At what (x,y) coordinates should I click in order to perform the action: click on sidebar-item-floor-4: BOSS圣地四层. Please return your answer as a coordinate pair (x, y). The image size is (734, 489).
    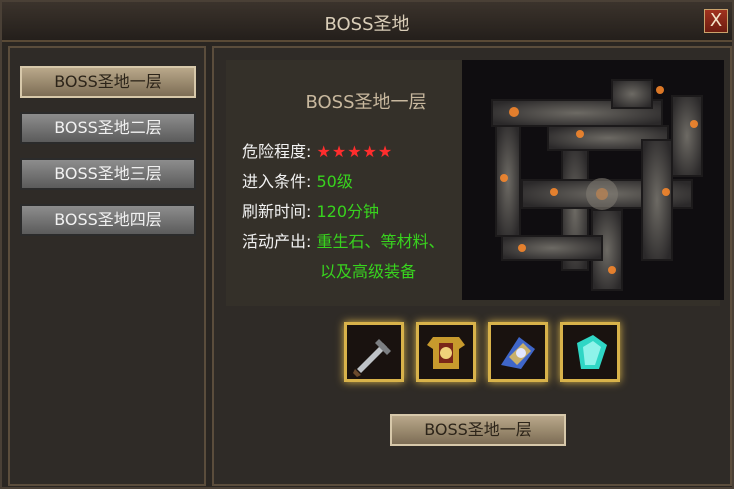
    Looking at the image, I should click on (108, 220).